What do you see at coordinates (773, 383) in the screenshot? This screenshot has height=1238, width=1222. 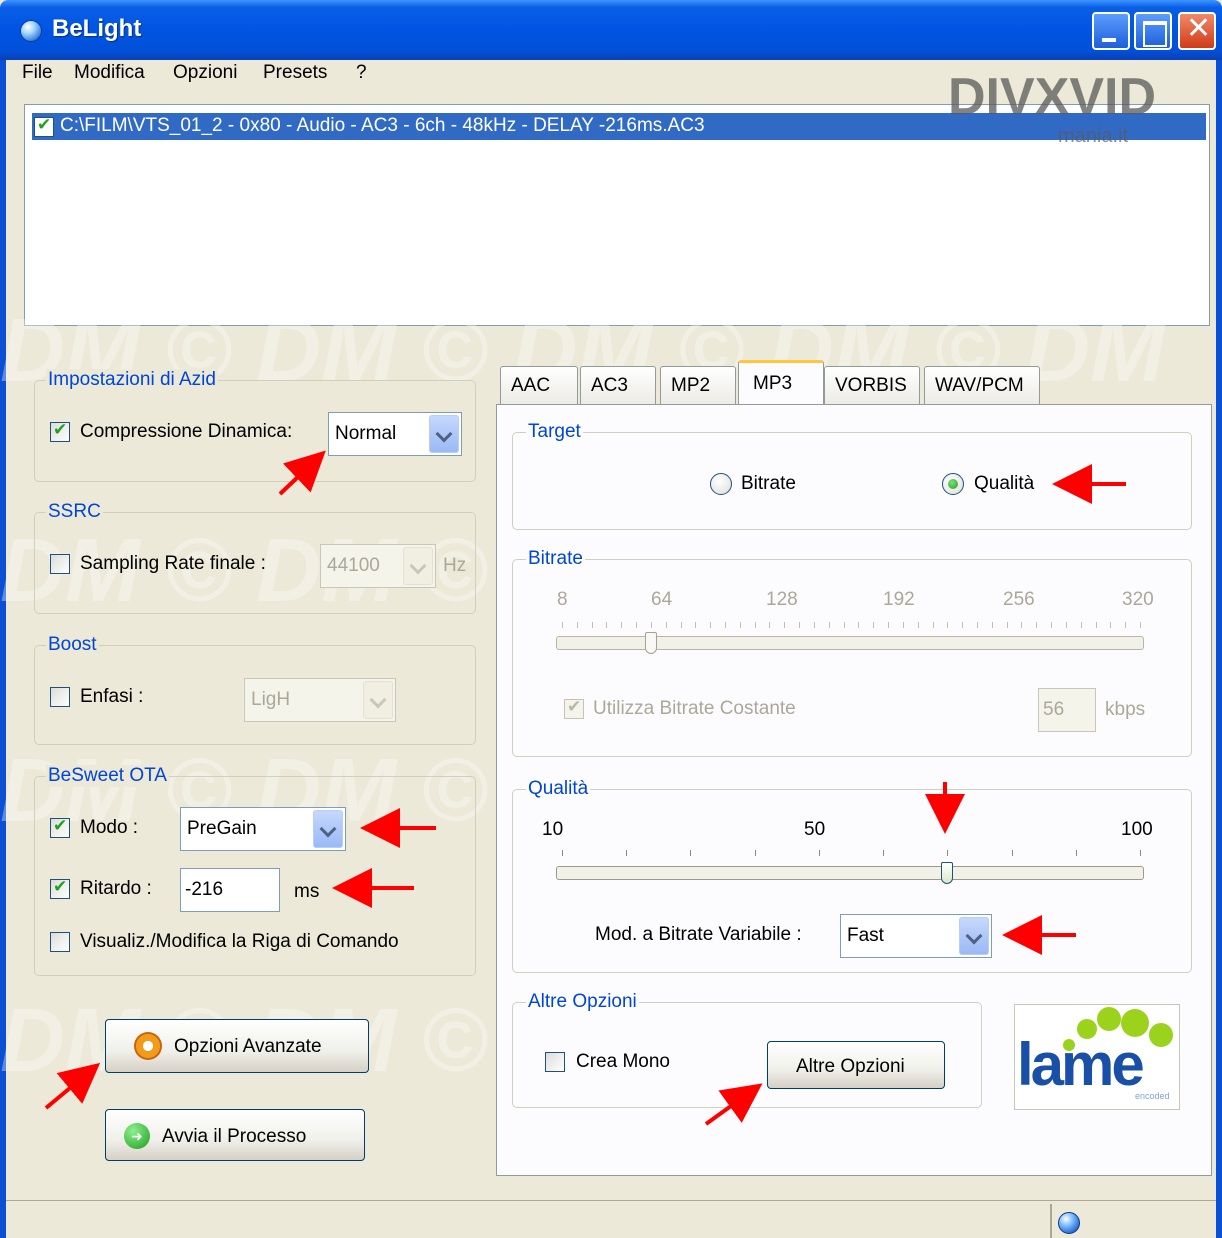 I see `tab-mp3-label: MP3` at bounding box center [773, 383].